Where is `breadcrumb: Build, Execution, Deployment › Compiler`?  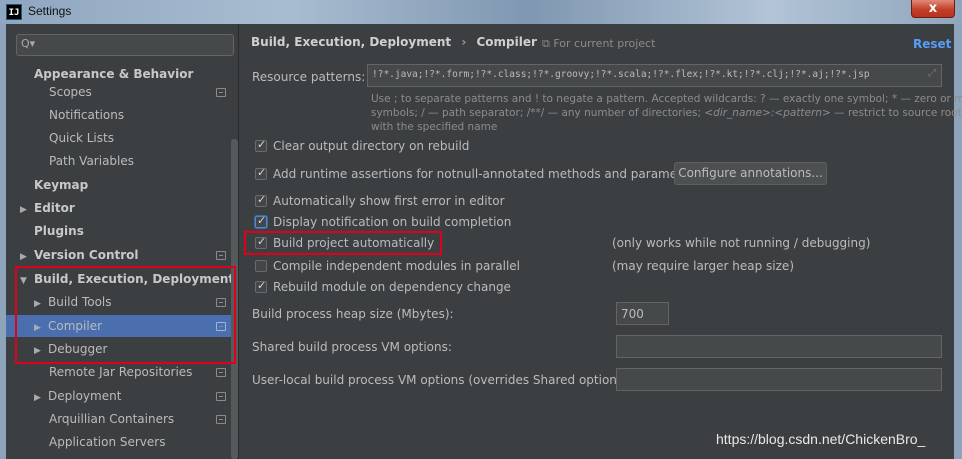 breadcrumb: Build, Execution, Deployment › Compiler is located at coordinates (394, 42).